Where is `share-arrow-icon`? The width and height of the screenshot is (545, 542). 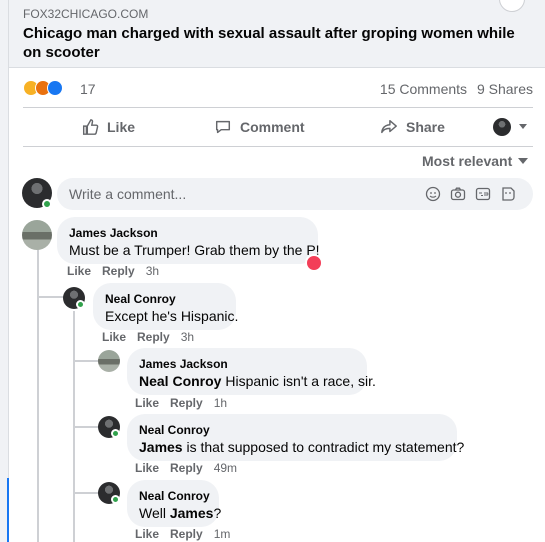 share-arrow-icon is located at coordinates (389, 126).